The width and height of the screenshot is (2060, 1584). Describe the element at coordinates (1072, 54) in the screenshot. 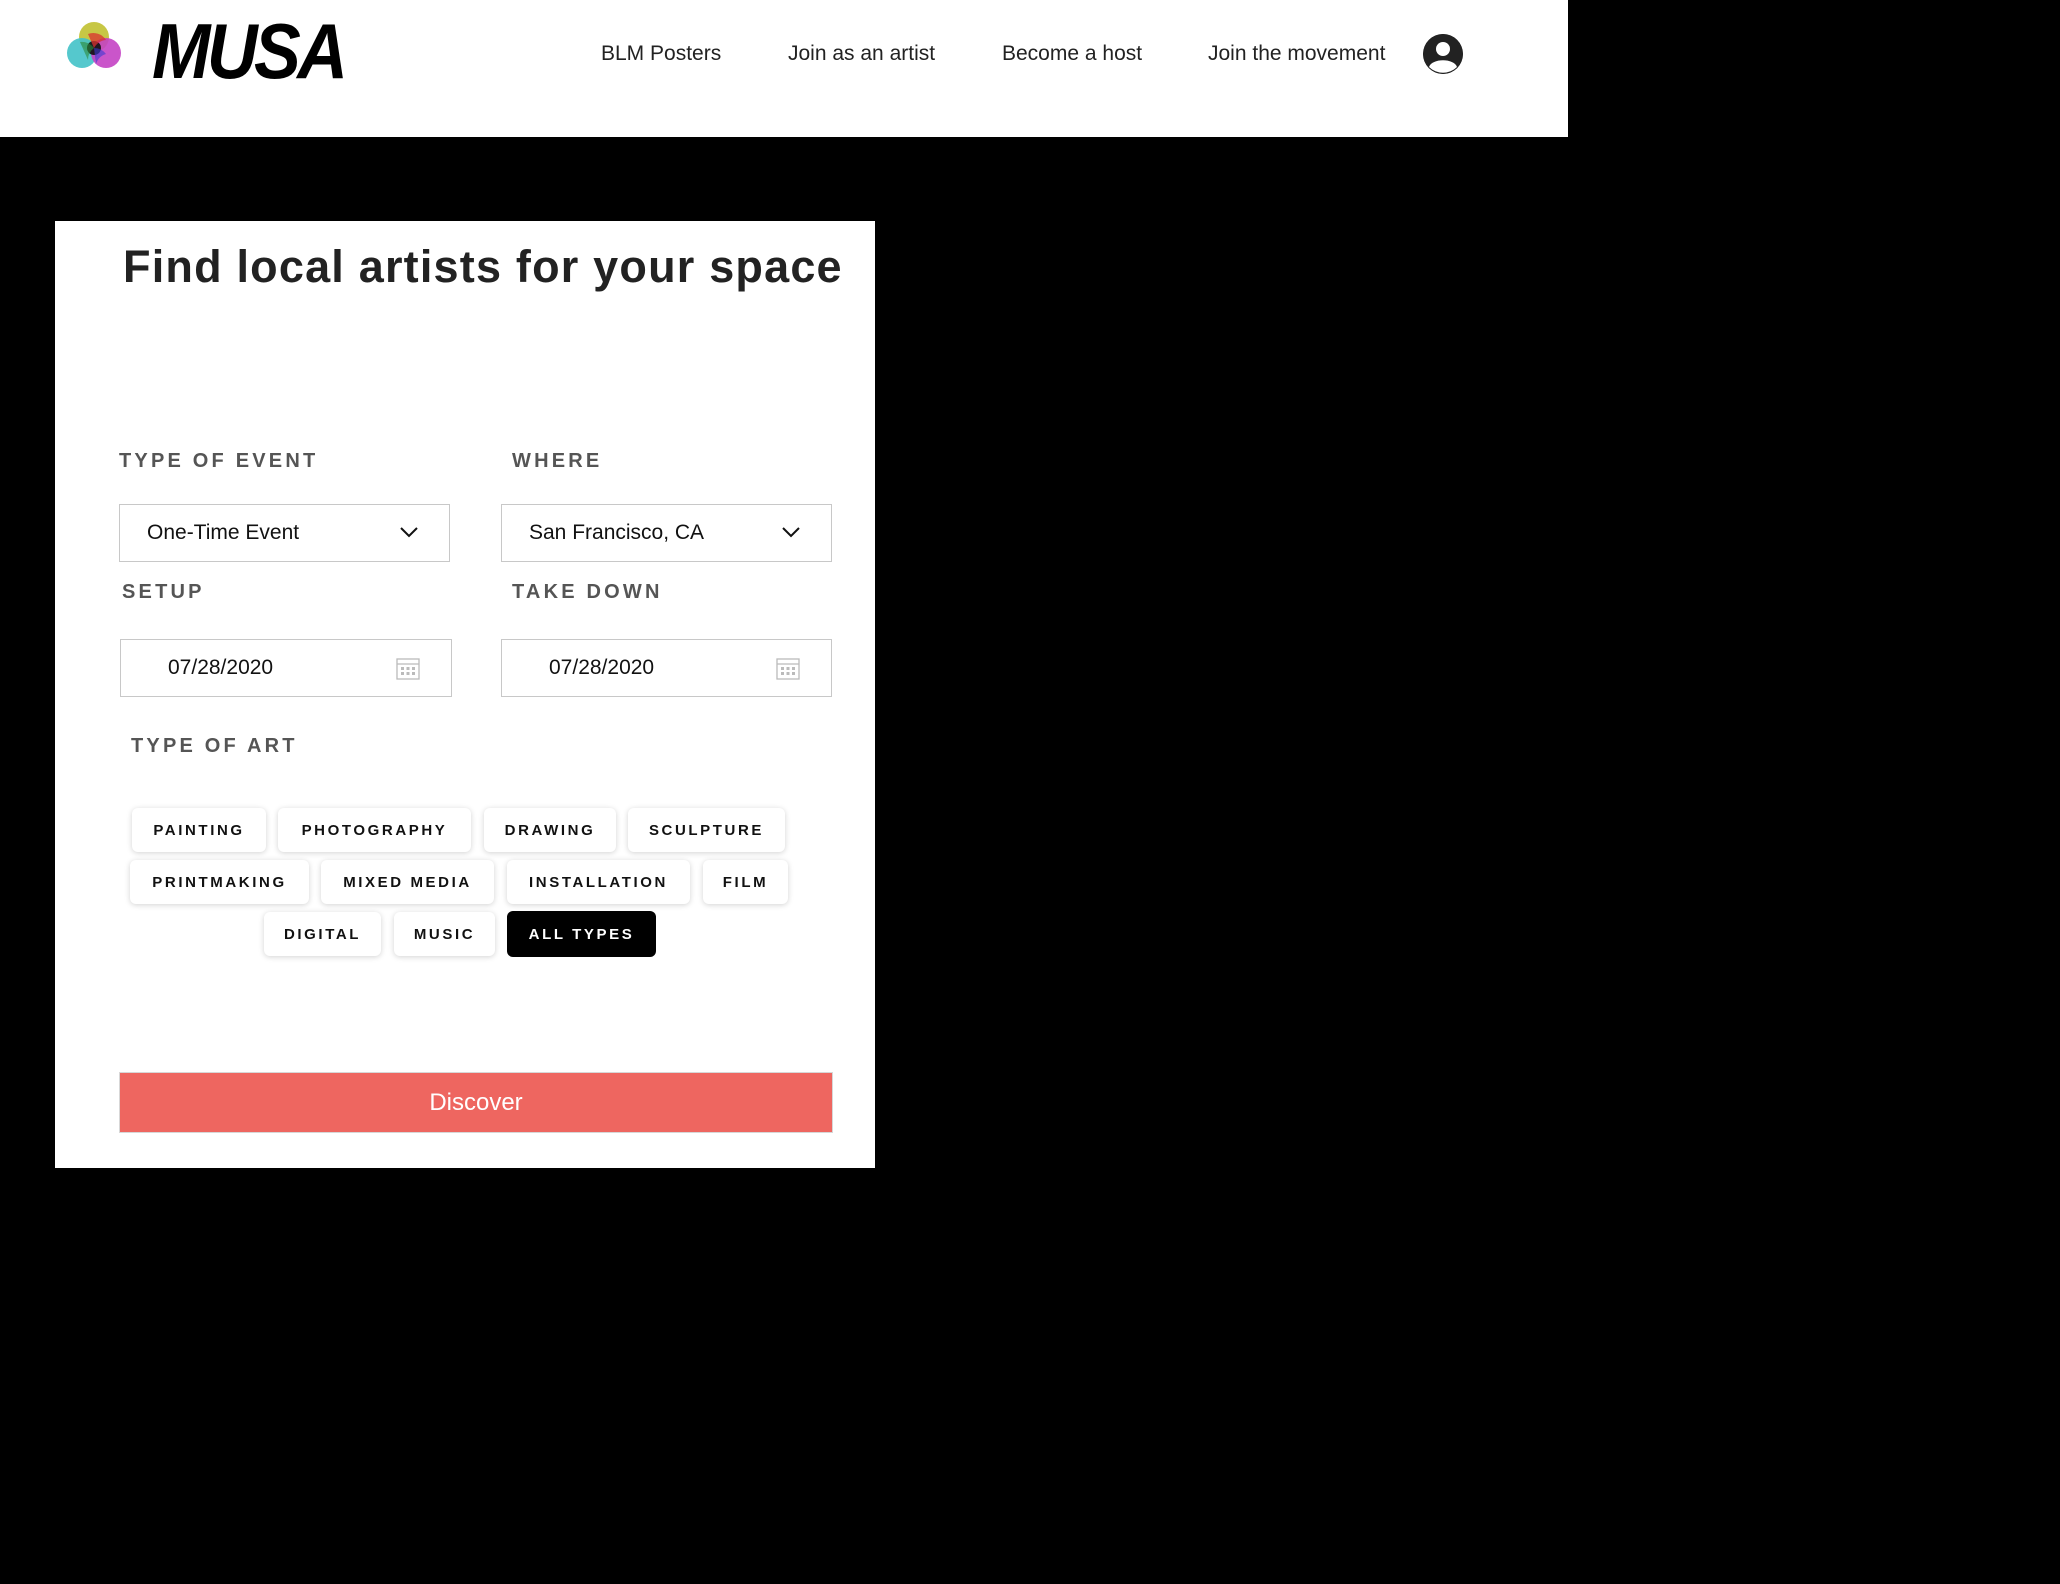

I see `nav-become-a-host: Become a host` at that location.